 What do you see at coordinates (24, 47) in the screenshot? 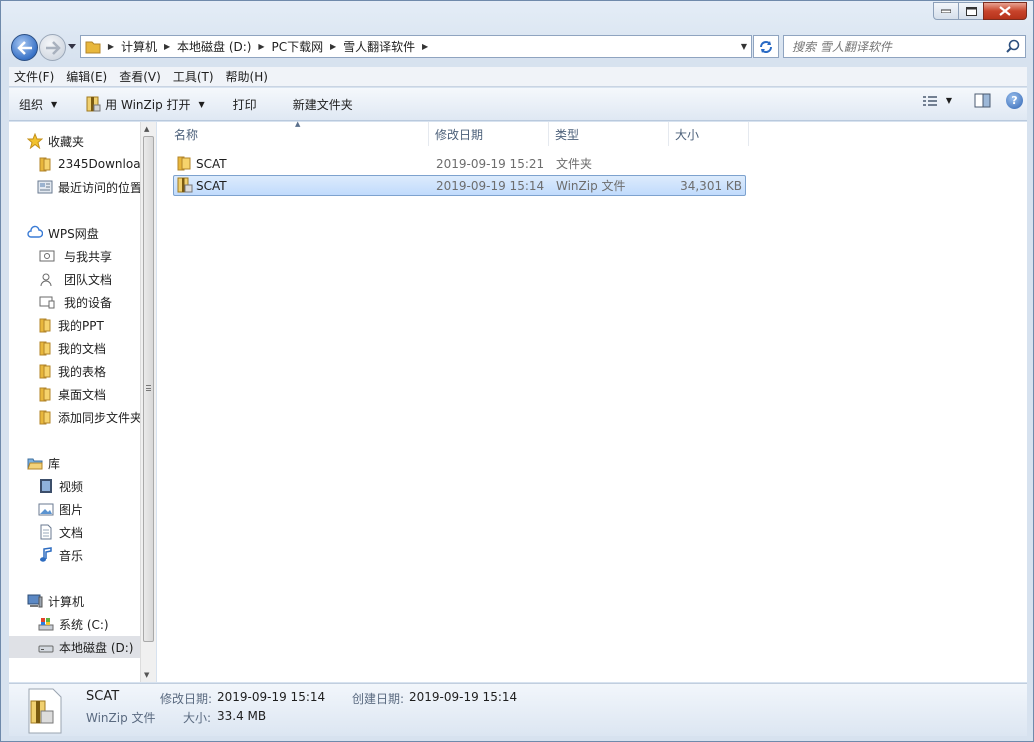
I see `back-button` at bounding box center [24, 47].